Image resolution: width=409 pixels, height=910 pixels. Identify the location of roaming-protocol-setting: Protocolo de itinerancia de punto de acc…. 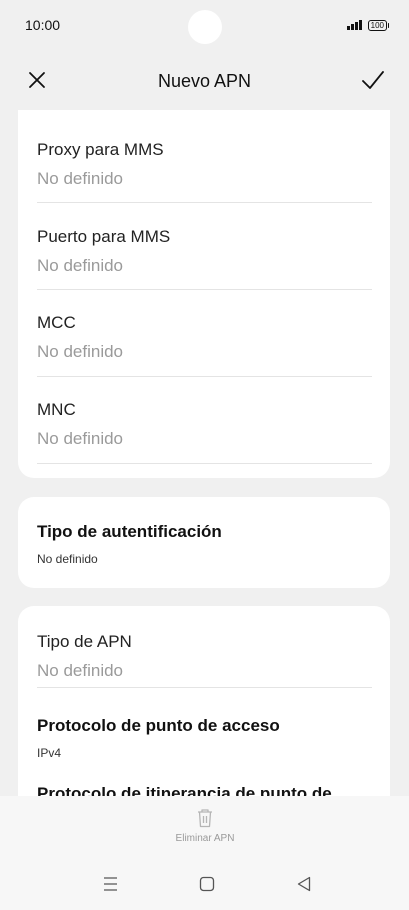
(204, 790).